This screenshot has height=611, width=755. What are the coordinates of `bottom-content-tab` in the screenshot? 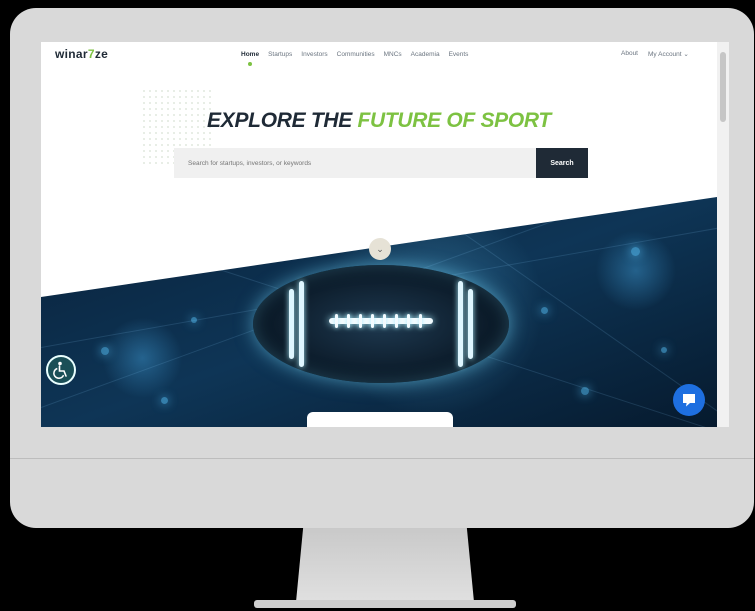 It's located at (380, 419).